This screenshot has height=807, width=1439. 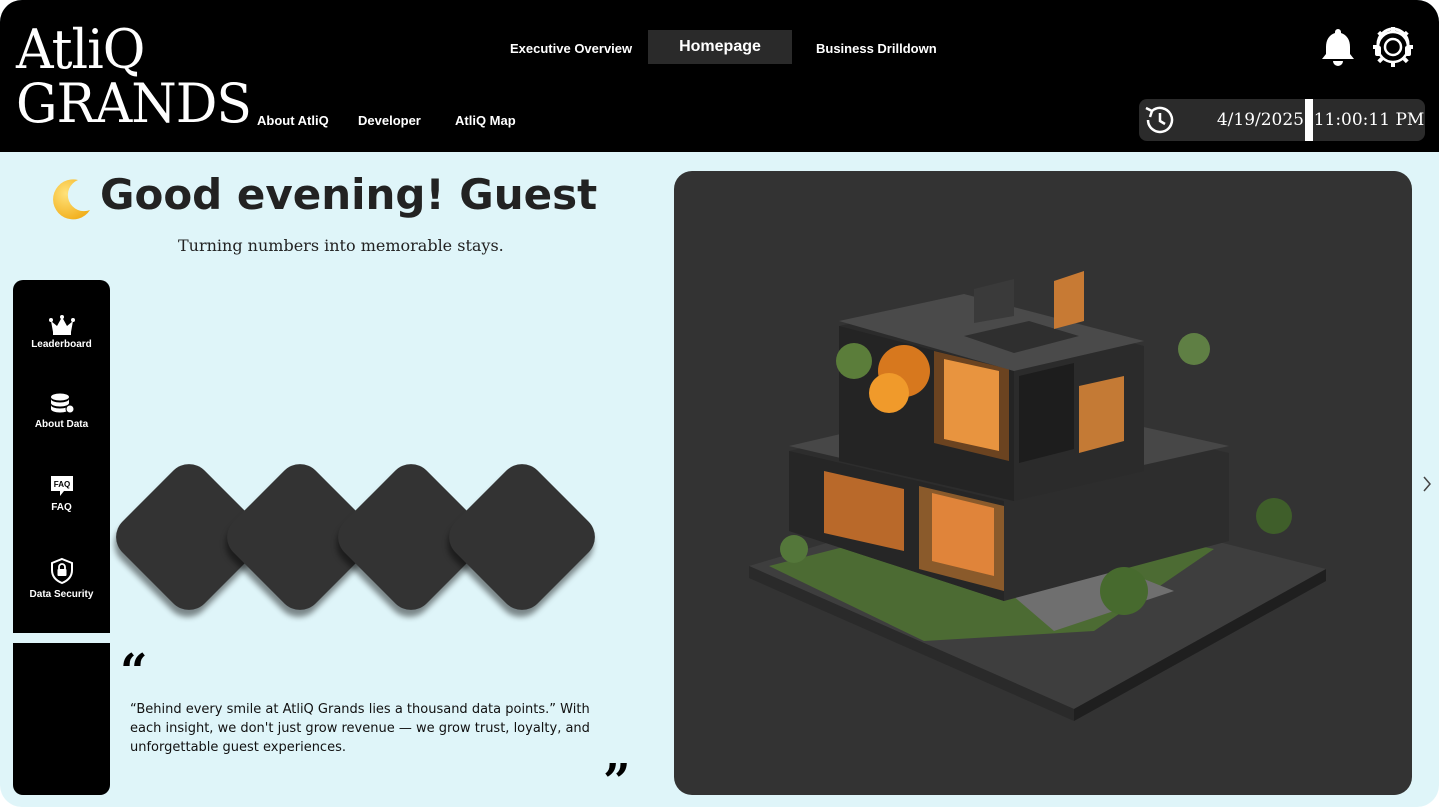 I want to click on current-time: 11:00:11 PM, so click(x=1369, y=120).